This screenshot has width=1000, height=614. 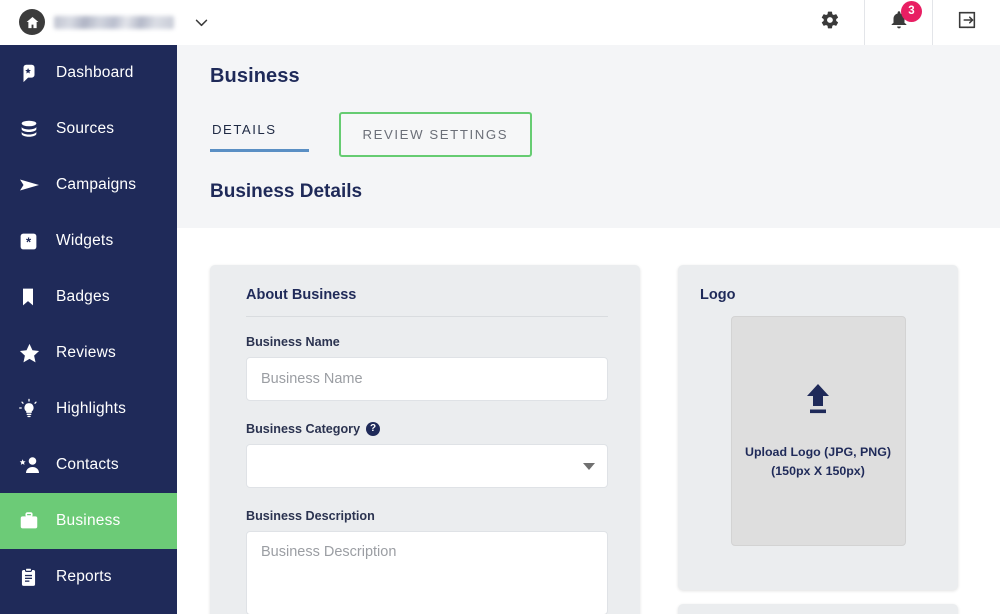 I want to click on org-name, so click(x=114, y=22).